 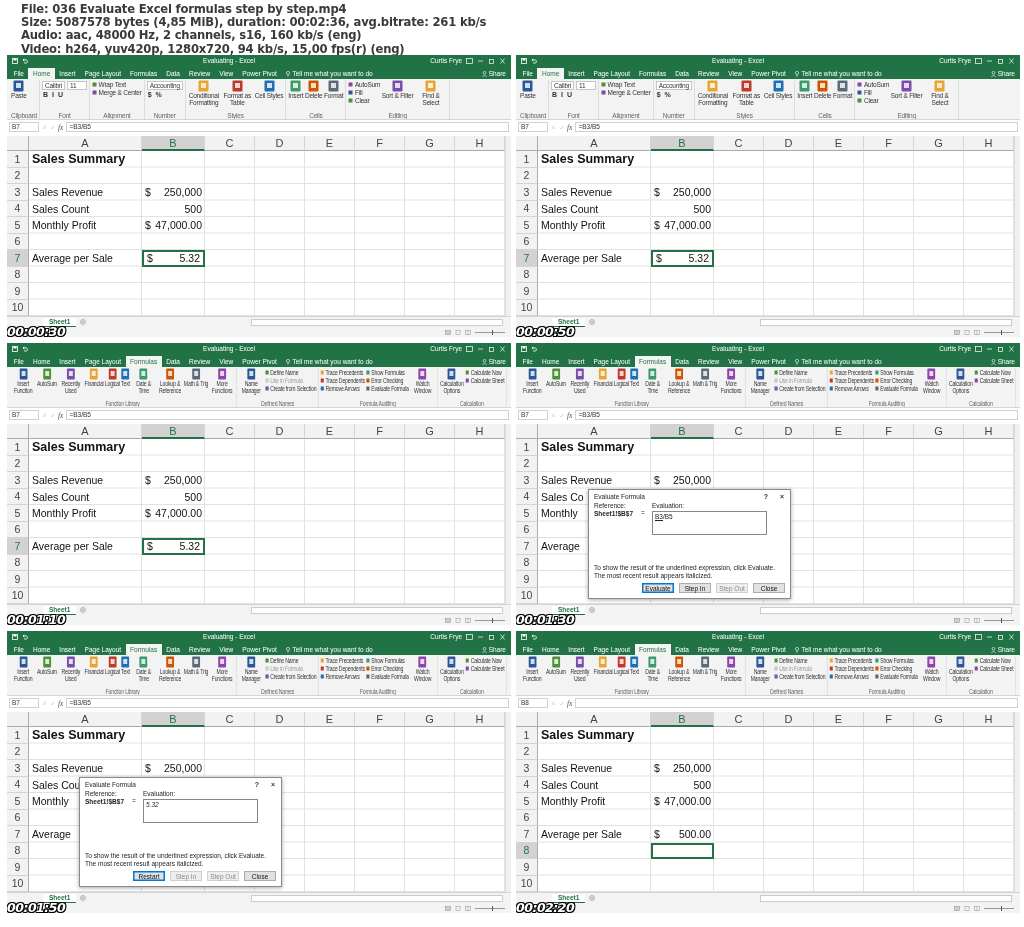 I want to click on column-header: F, so click(x=889, y=719).